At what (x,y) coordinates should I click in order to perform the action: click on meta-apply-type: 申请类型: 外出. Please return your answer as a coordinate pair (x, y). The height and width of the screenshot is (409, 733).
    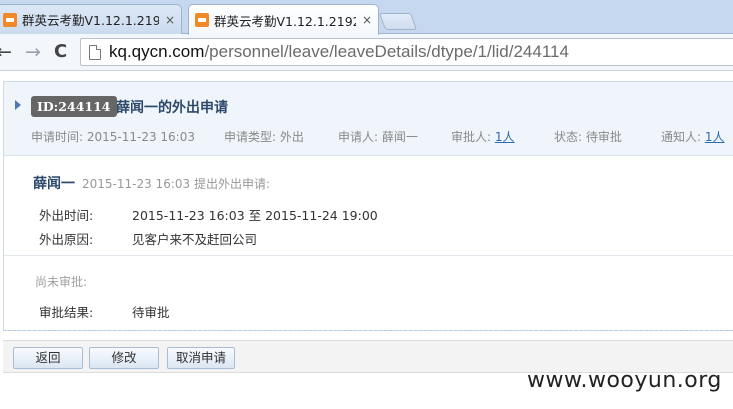
    Looking at the image, I should click on (264, 137).